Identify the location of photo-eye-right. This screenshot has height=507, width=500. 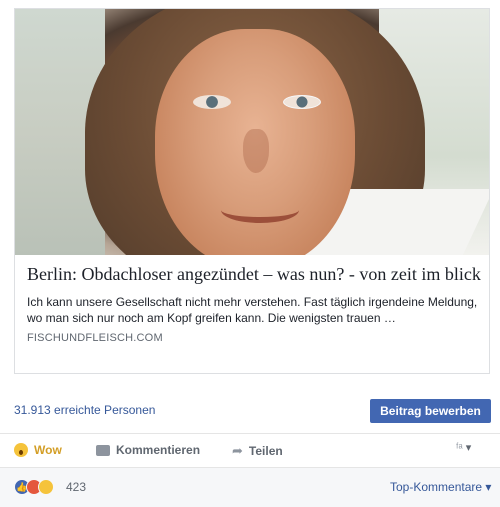
(302, 102).